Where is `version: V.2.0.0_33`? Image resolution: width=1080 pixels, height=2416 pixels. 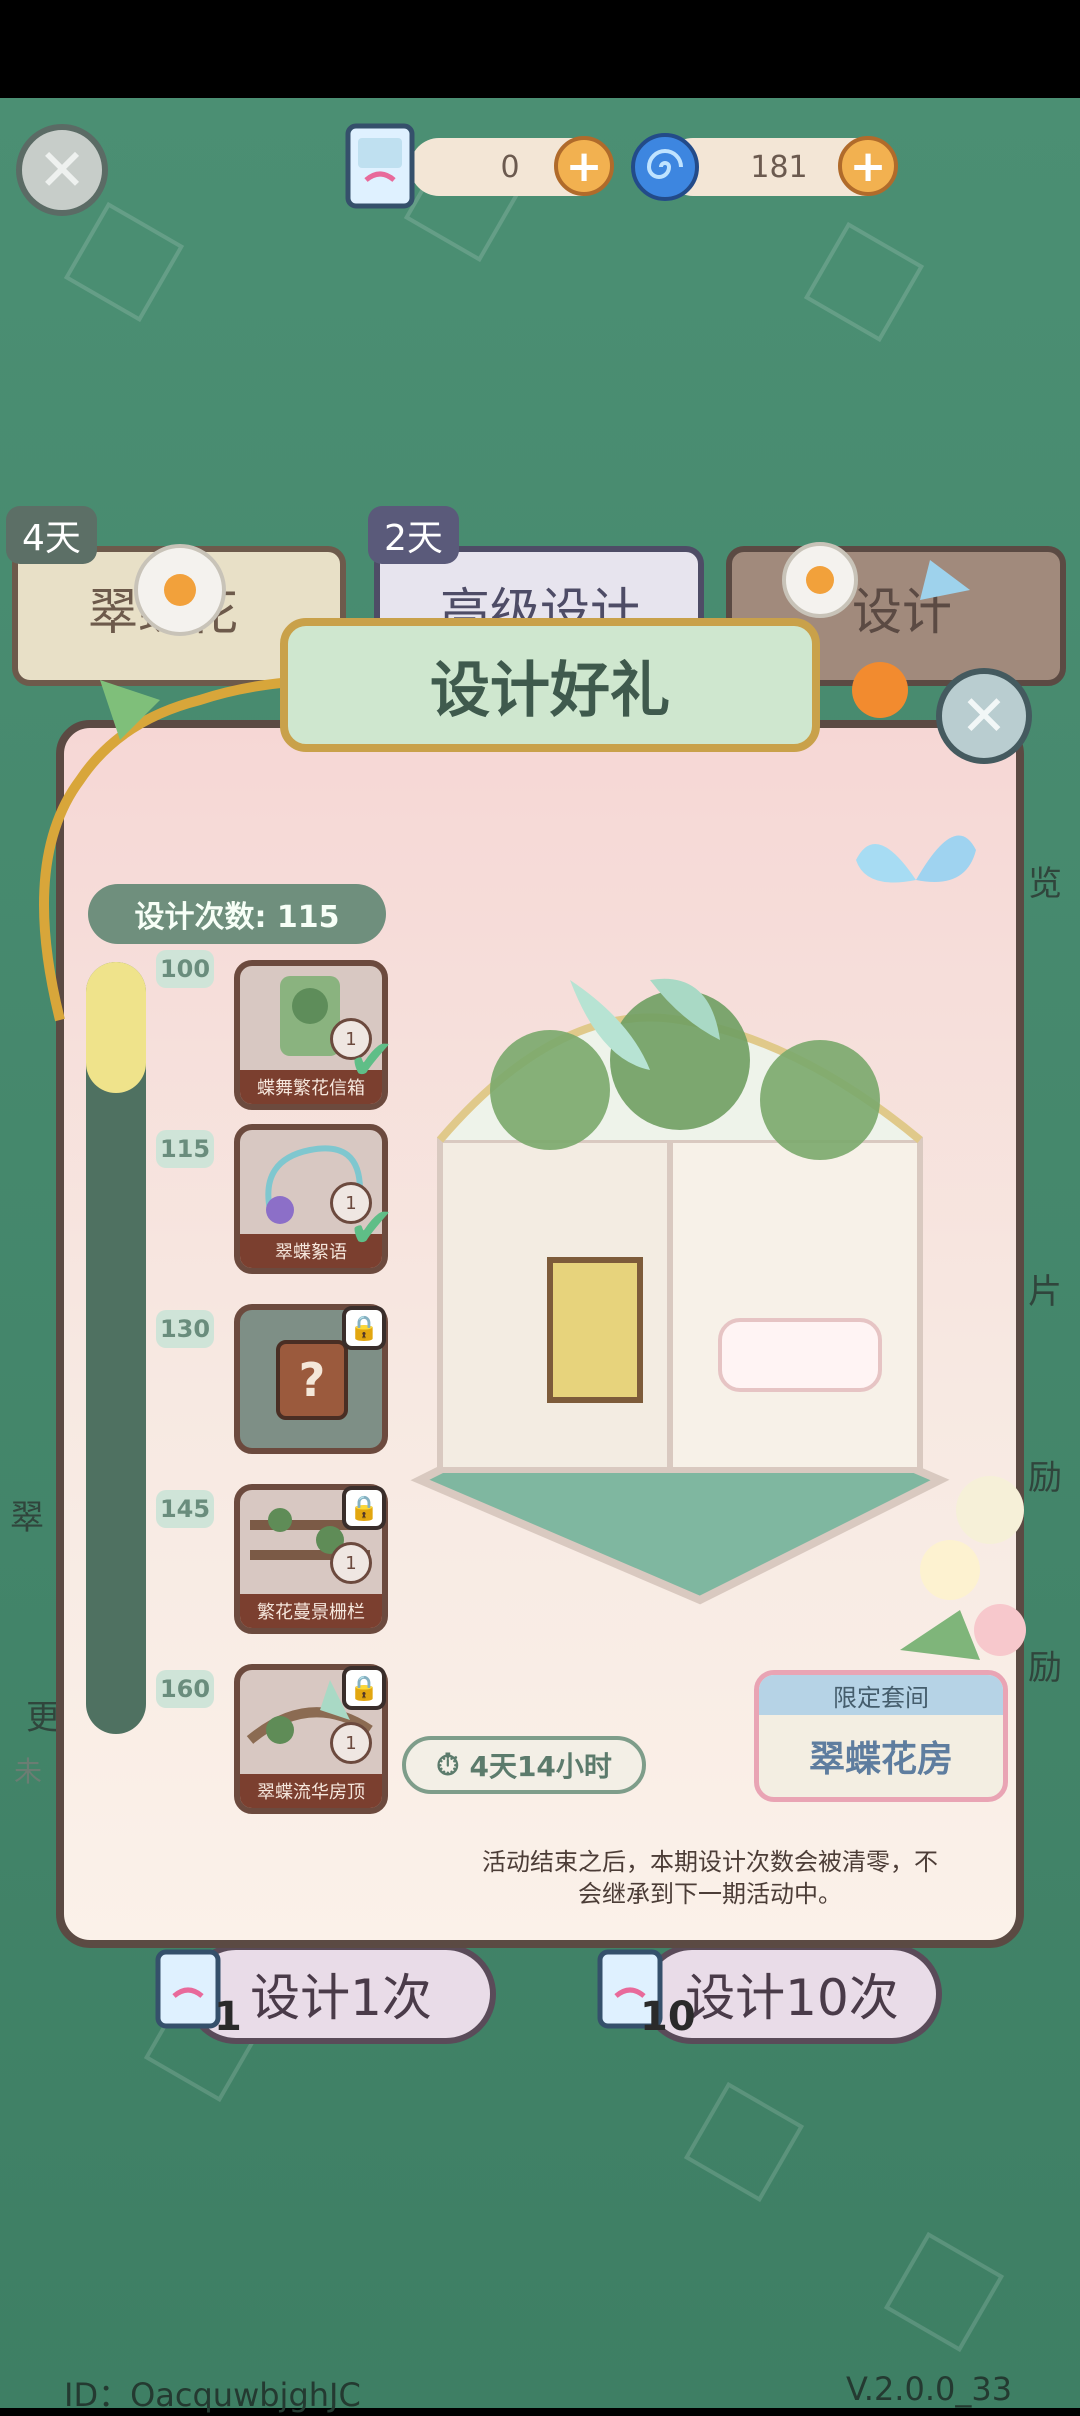 version: V.2.0.0_33 is located at coordinates (929, 2389).